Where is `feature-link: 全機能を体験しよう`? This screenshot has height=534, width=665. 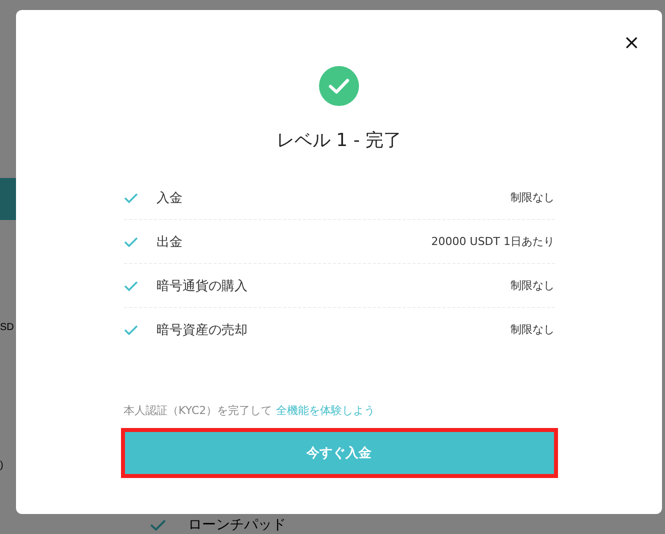 feature-link: 全機能を体験しよう is located at coordinates (326, 410).